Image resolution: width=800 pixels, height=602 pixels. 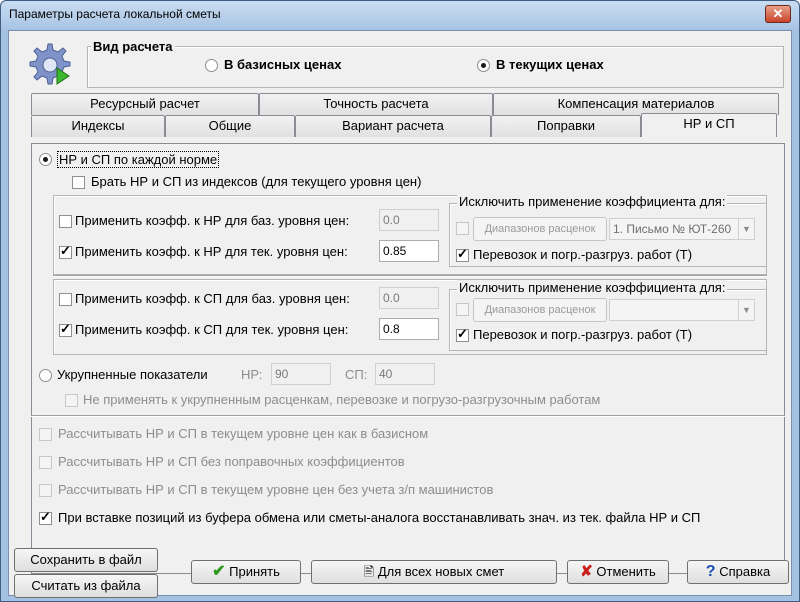 What do you see at coordinates (626, 571) in the screenshot?
I see `cancel-button-label: Отменить` at bounding box center [626, 571].